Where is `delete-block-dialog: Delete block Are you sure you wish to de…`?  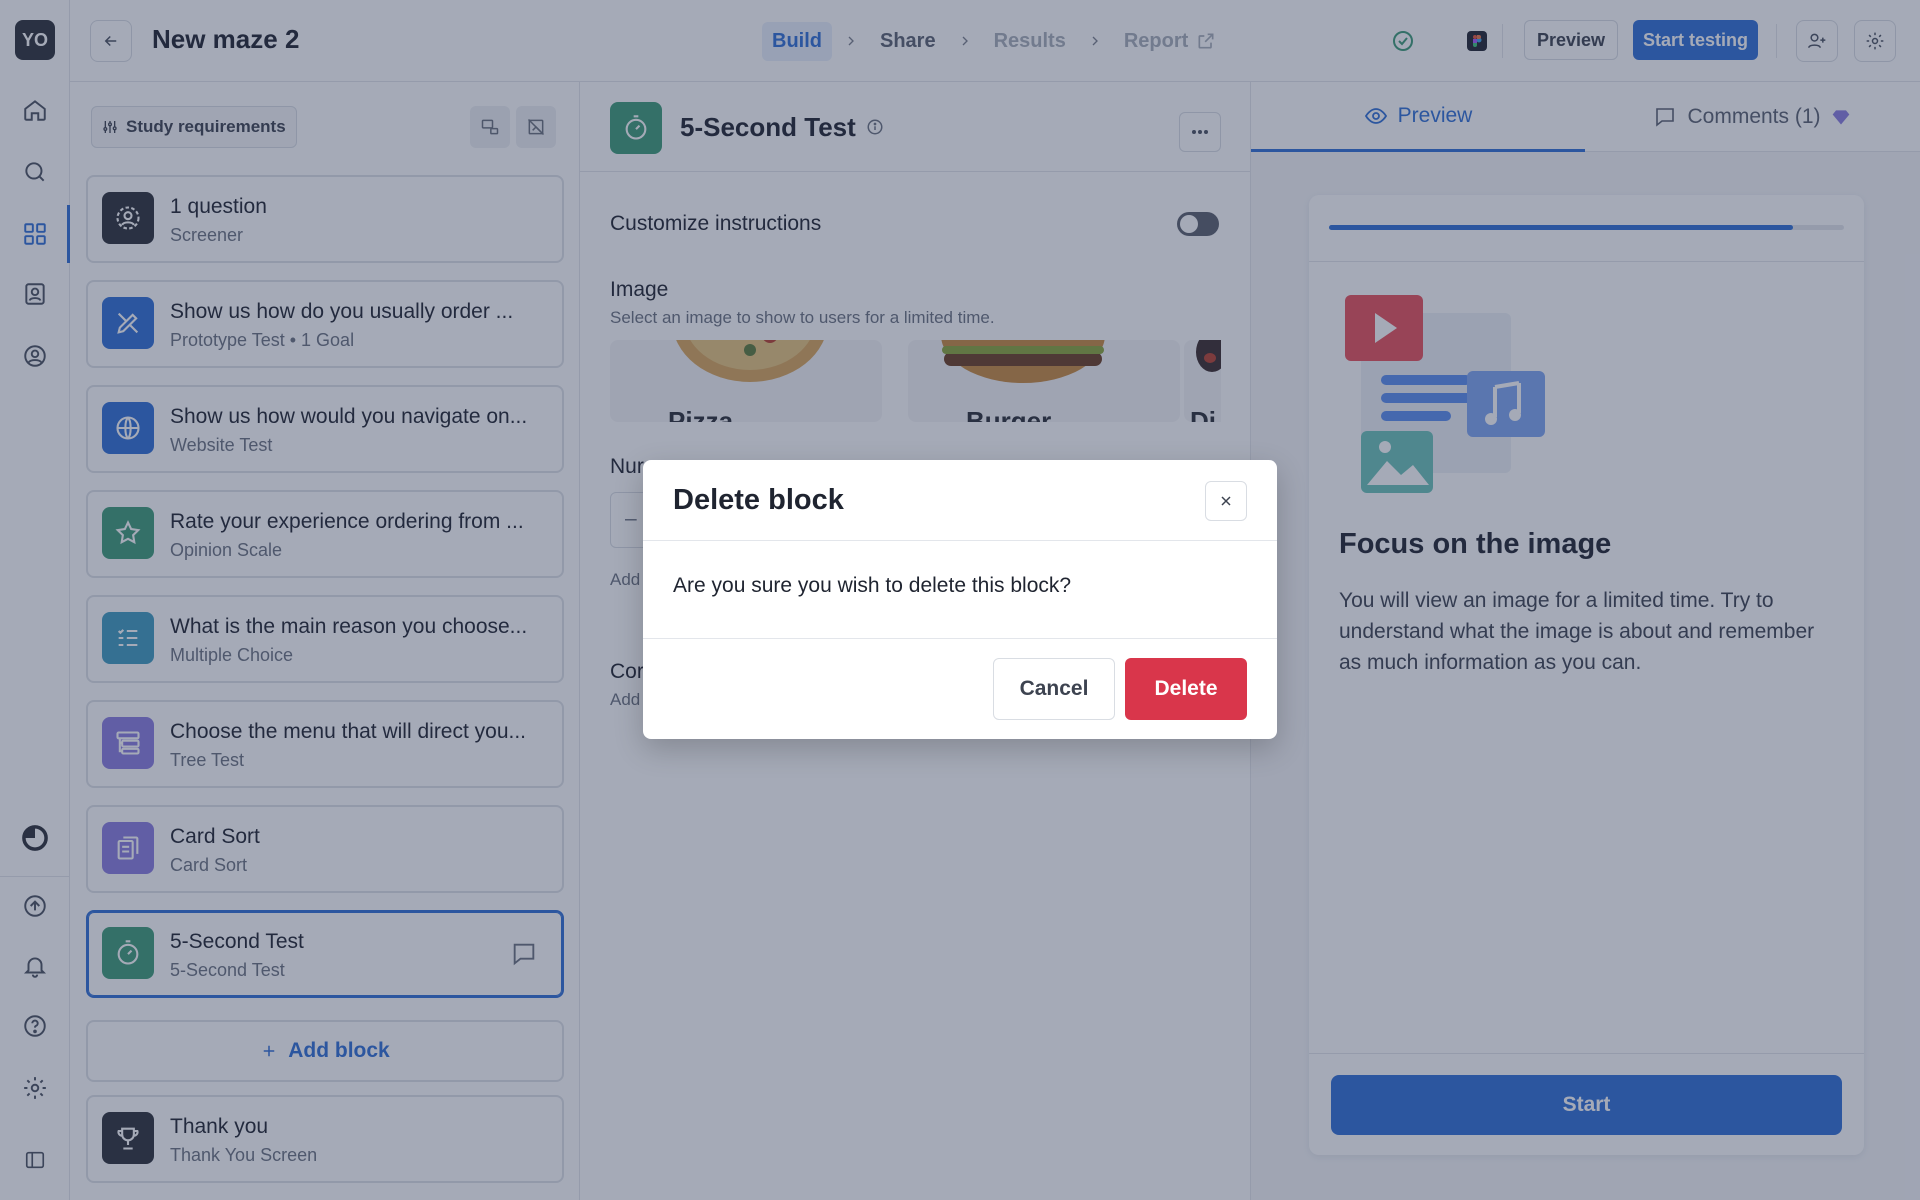
delete-block-dialog: Delete block Are you sure you wish to de… is located at coordinates (960, 599).